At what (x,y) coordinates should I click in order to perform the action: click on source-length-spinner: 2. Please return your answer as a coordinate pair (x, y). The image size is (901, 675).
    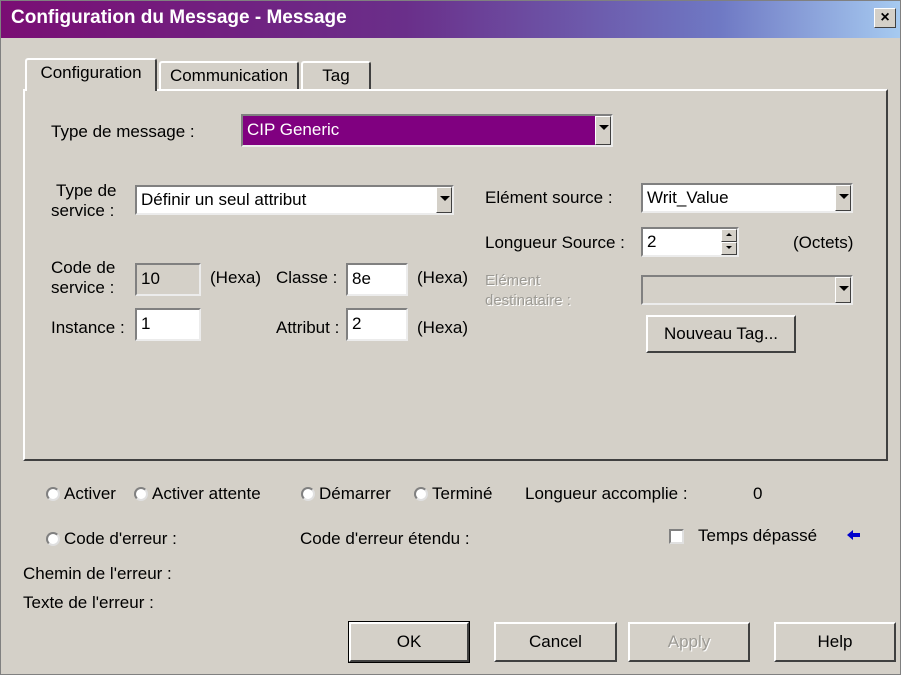
    Looking at the image, I should click on (690, 242).